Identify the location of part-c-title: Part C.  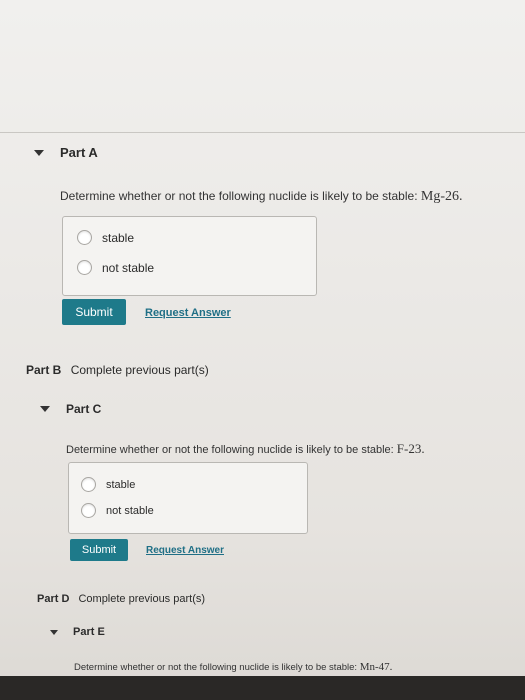
(83, 409).